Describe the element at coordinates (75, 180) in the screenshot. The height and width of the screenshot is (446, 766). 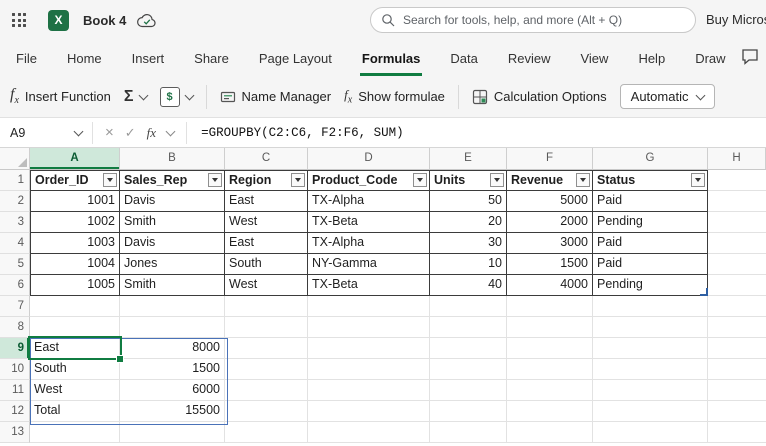
I see `cell-a1: Order_ID` at that location.